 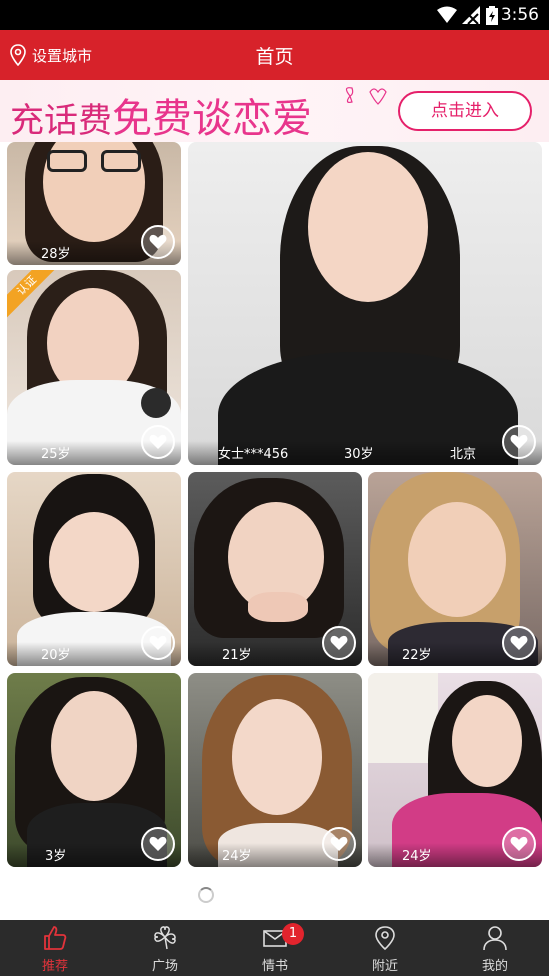 What do you see at coordinates (366, 96) in the screenshot?
I see `butterfly-decoration-icon` at bounding box center [366, 96].